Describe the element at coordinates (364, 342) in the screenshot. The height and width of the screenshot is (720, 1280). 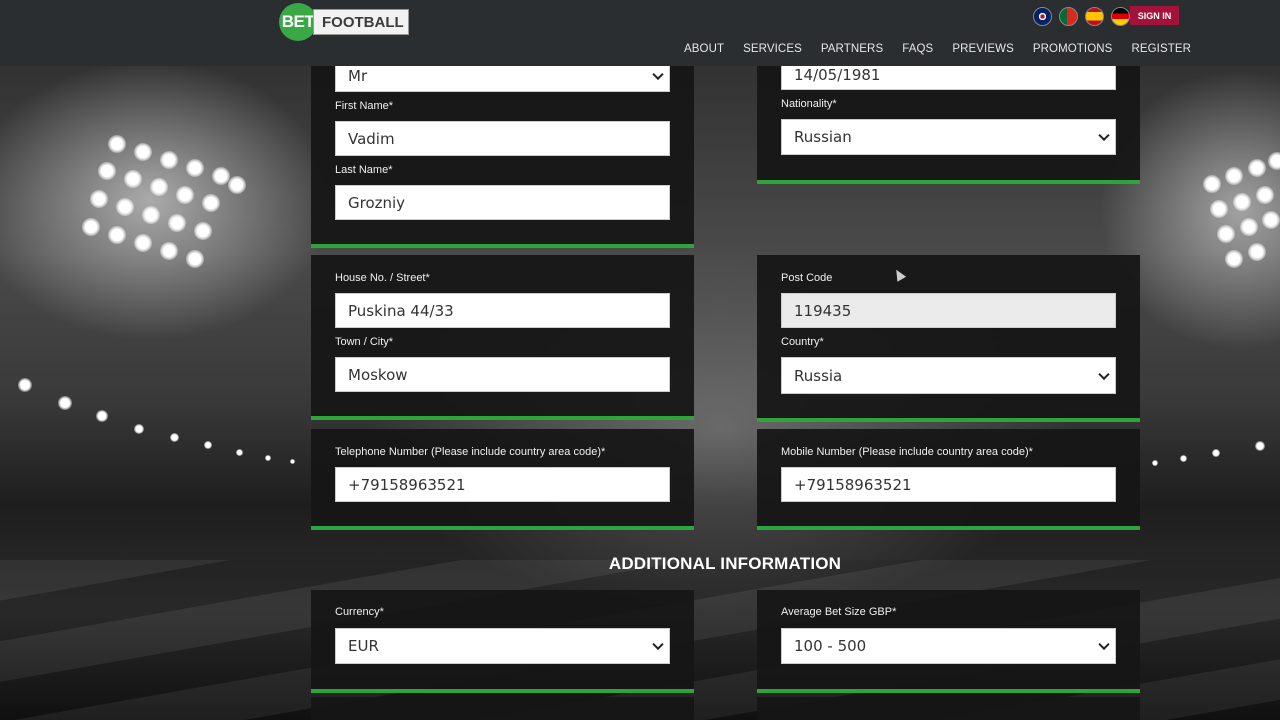
I see `city-label: Town / City*` at that location.